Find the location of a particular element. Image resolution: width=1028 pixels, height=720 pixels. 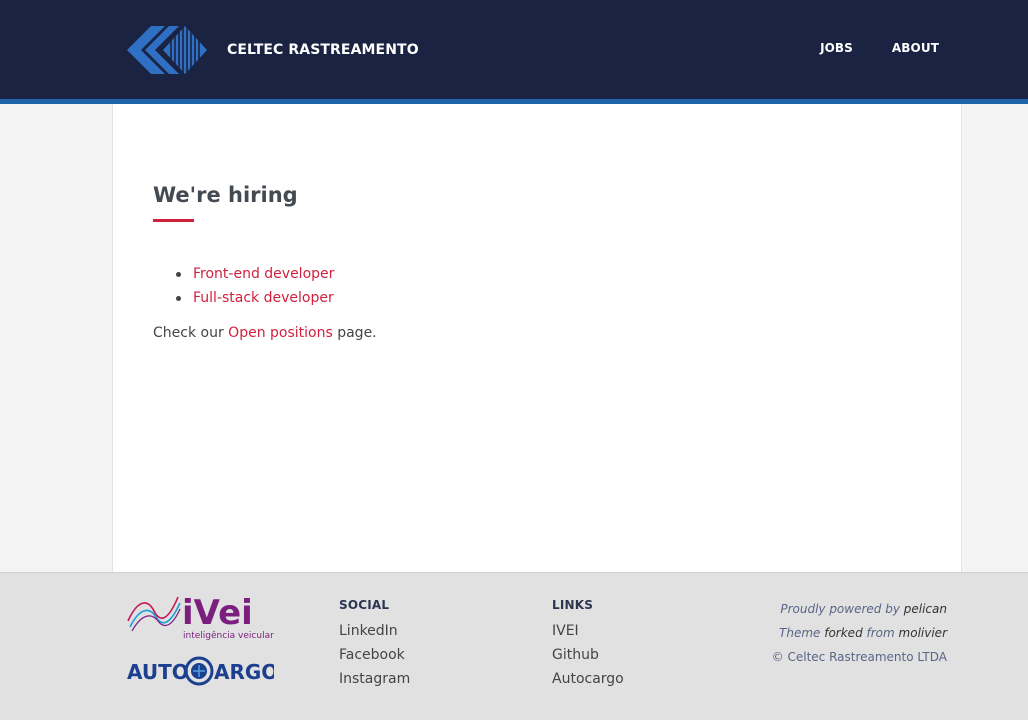

nav-jobs: JOBS is located at coordinates (836, 48).